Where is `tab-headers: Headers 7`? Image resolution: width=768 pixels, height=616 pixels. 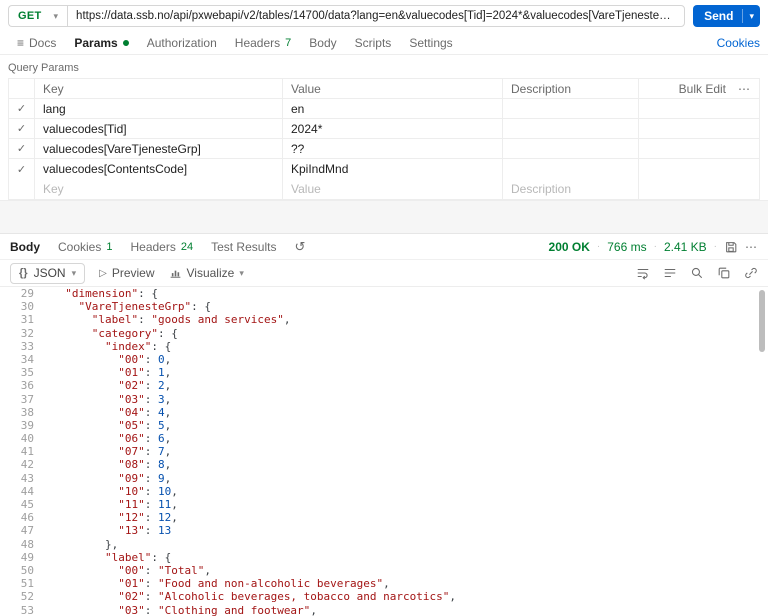 tab-headers: Headers 7 is located at coordinates (263, 43).